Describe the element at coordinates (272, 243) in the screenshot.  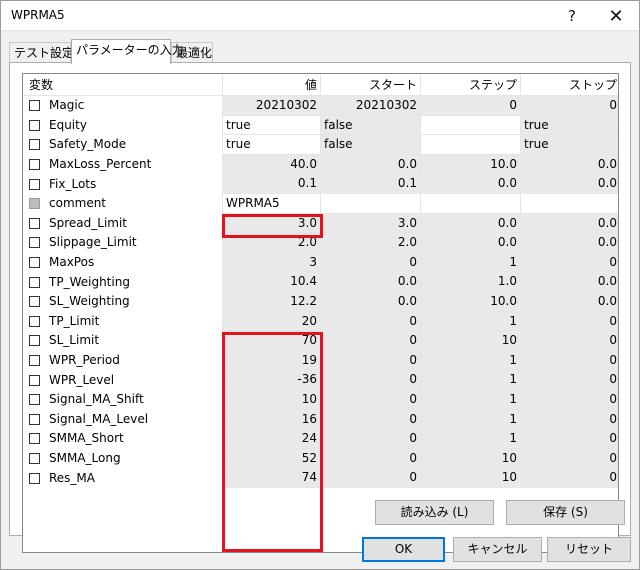
I see `value-cell: 2.0` at that location.